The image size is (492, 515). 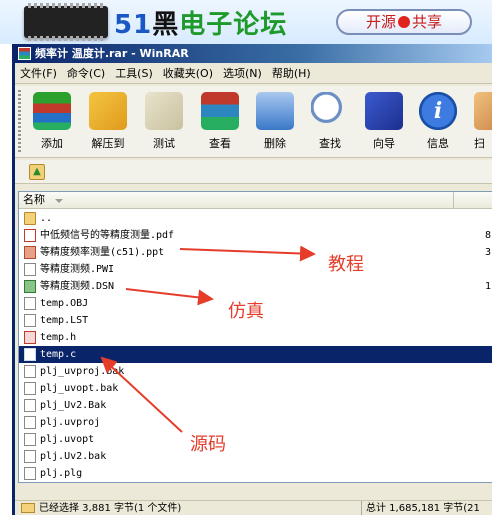 I want to click on add-button: 添加, so click(x=52, y=122).